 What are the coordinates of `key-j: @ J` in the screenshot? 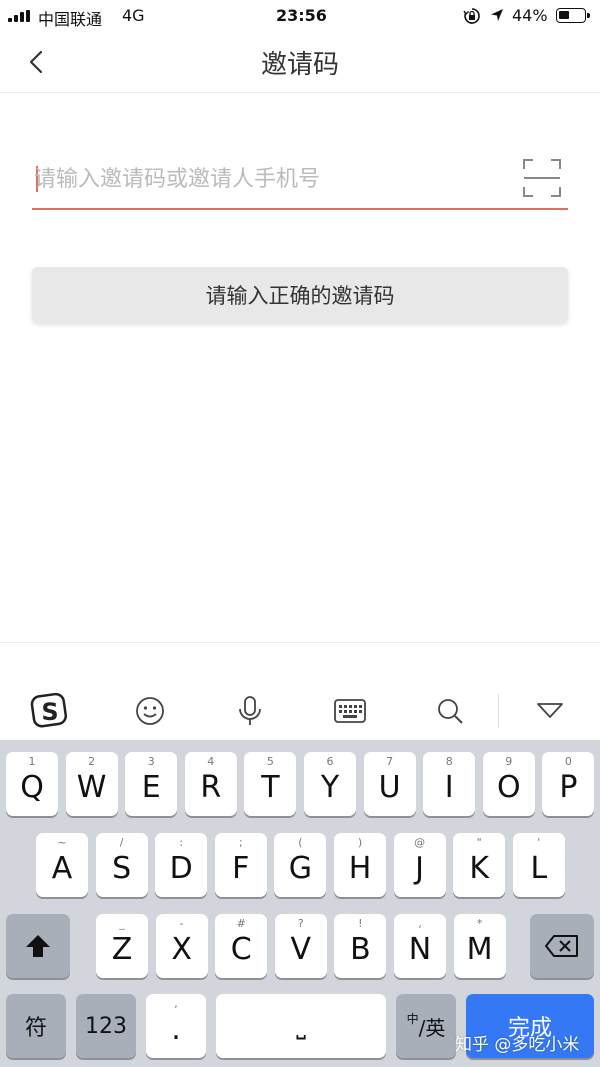 It's located at (419, 865).